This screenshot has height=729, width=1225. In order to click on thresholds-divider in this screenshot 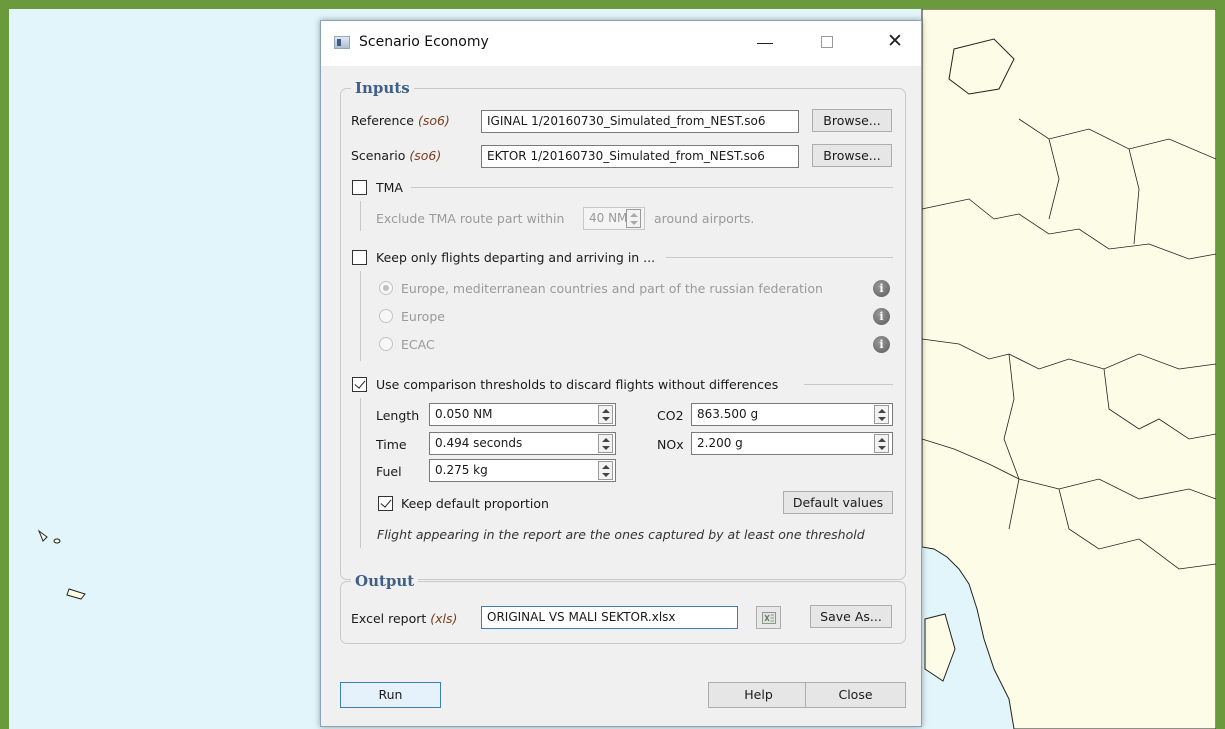, I will do `click(848, 384)`.